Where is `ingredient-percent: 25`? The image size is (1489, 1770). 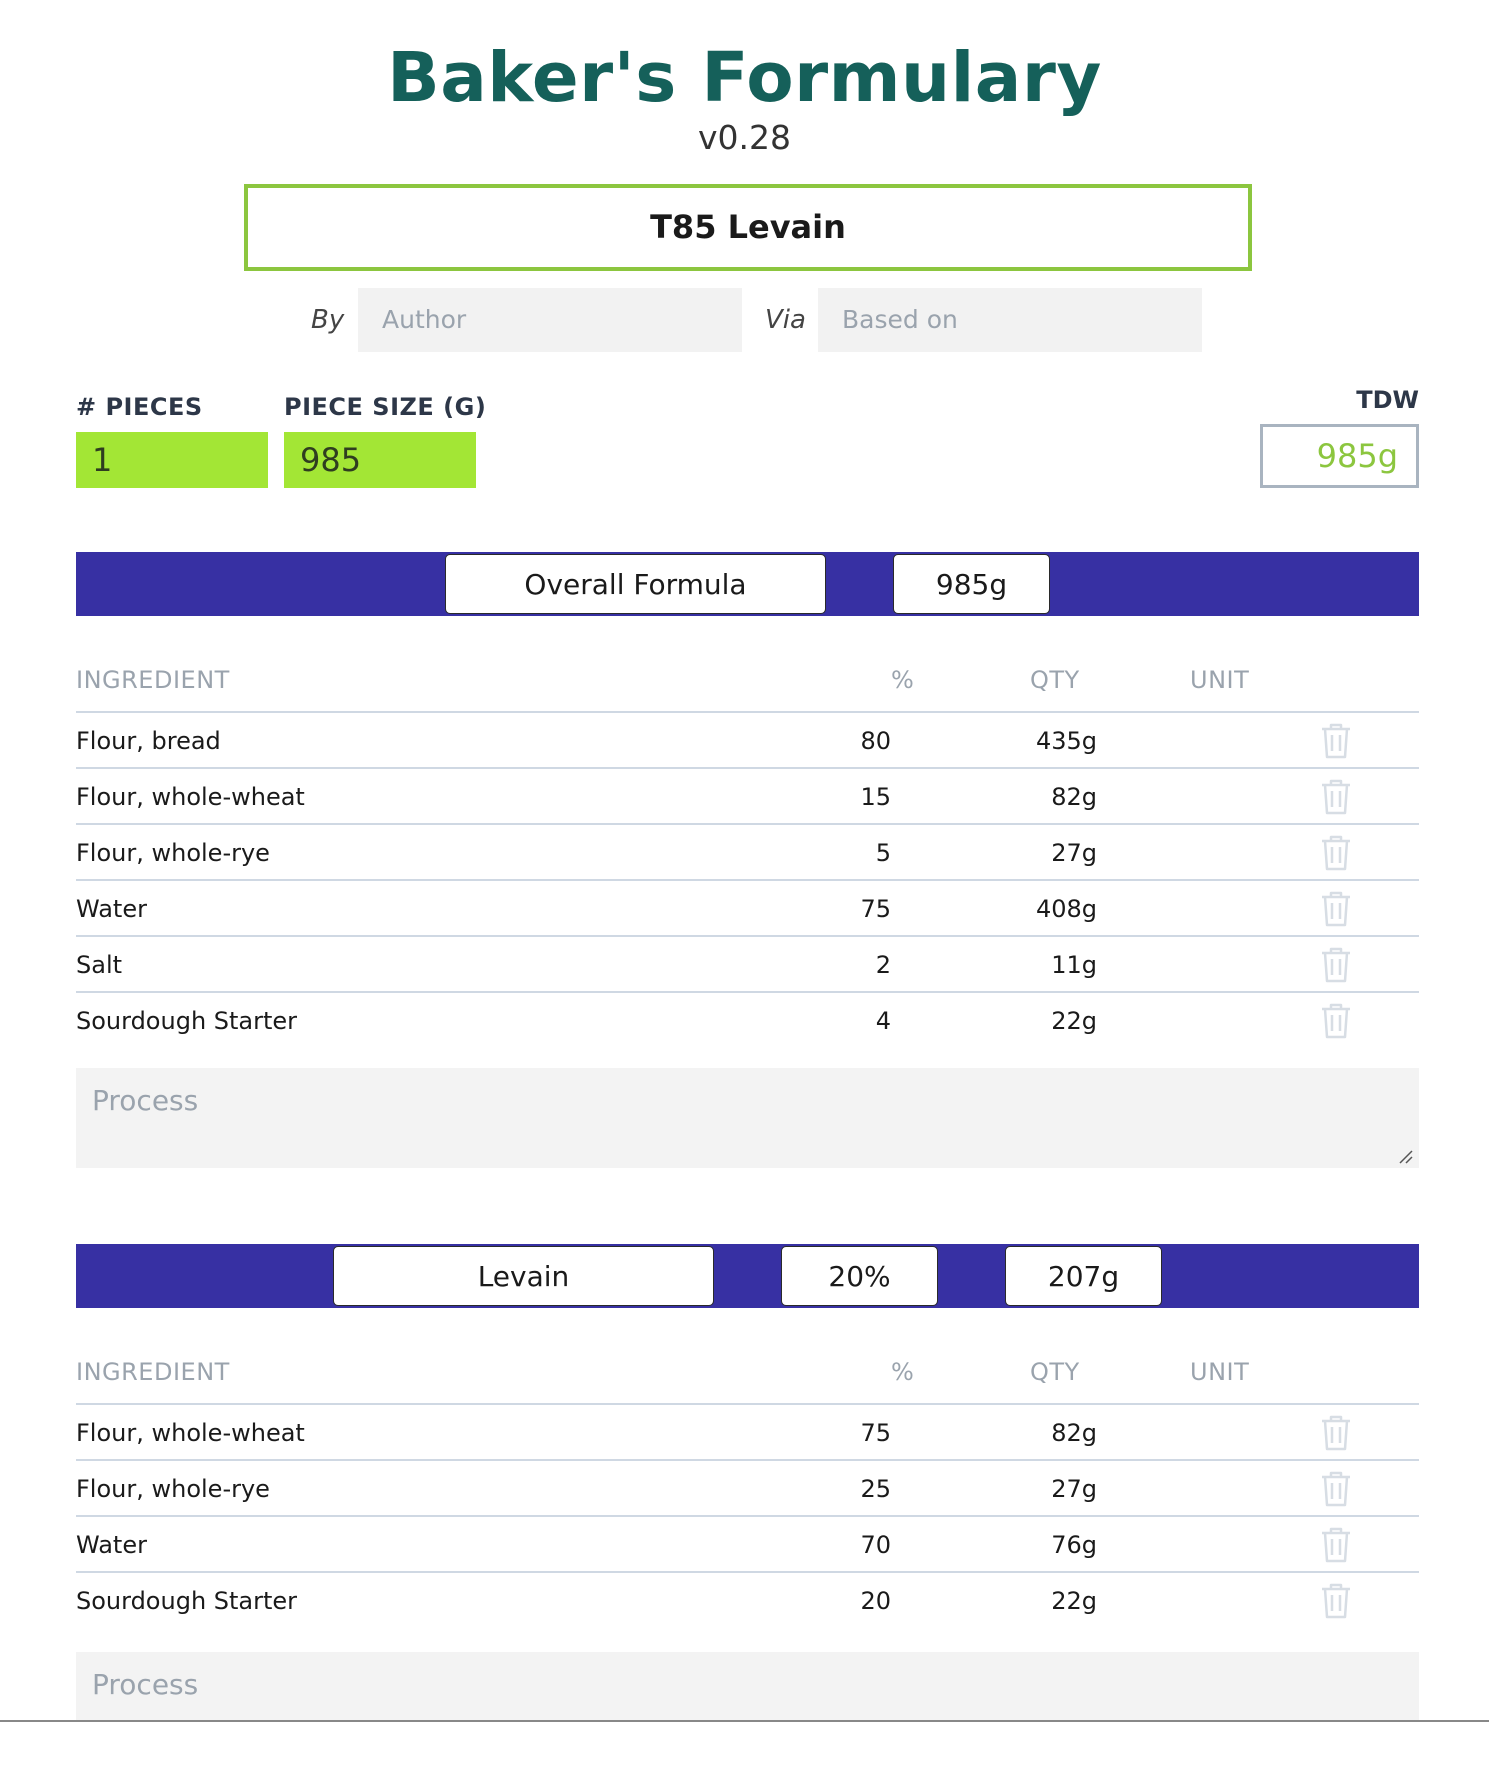 ingredient-percent: 25 is located at coordinates (875, 1489).